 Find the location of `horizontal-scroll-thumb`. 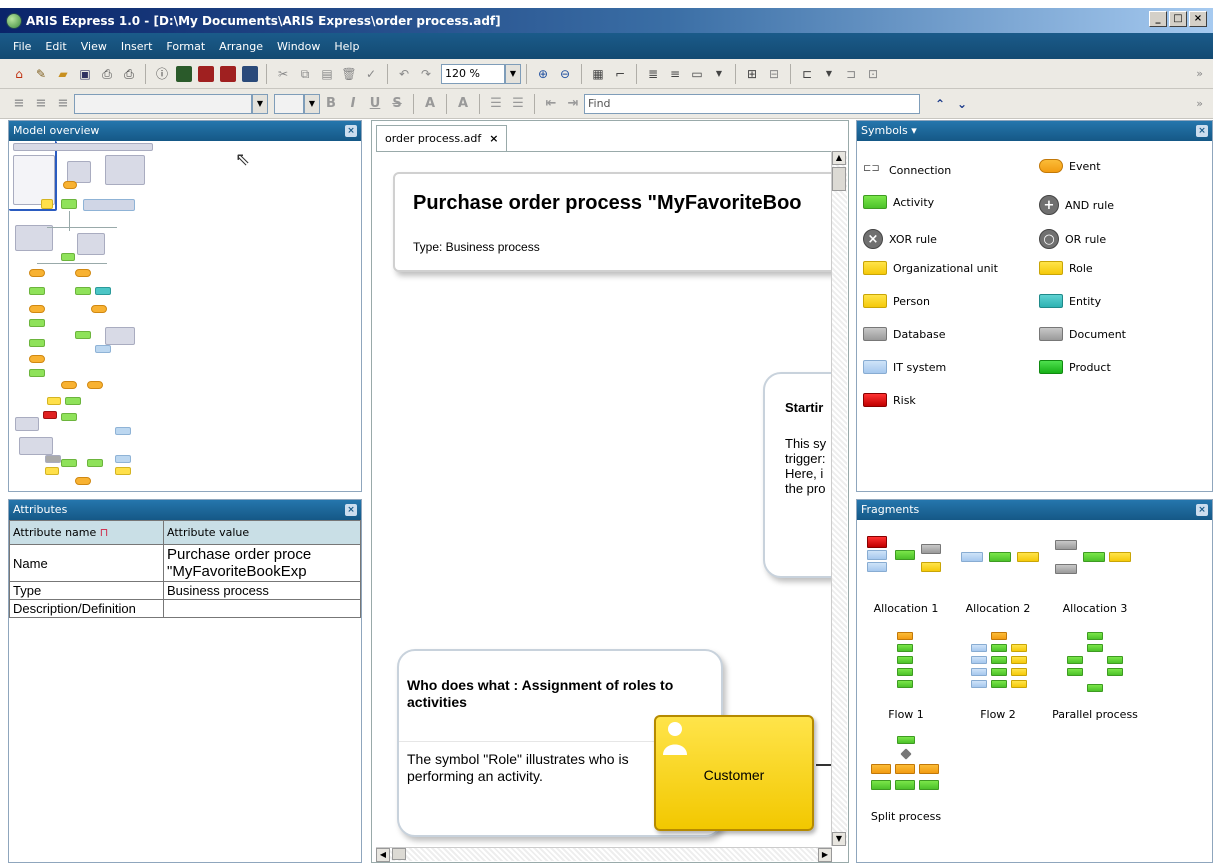

horizontal-scroll-thumb is located at coordinates (399, 854).